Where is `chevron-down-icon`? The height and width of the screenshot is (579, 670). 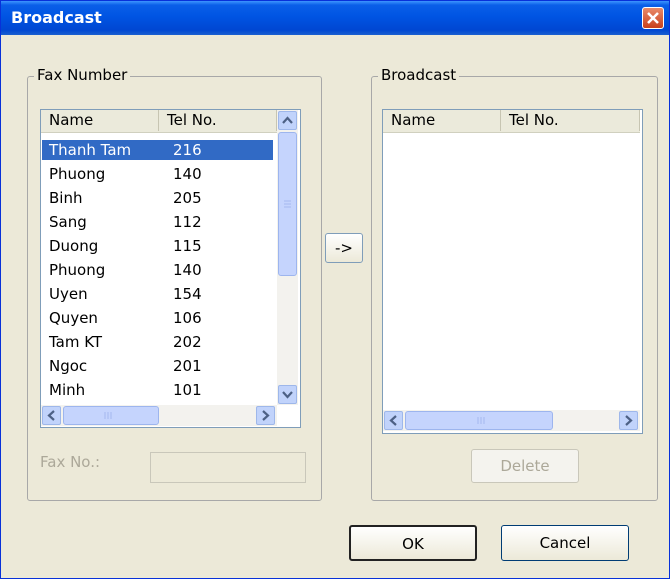 chevron-down-icon is located at coordinates (287, 395).